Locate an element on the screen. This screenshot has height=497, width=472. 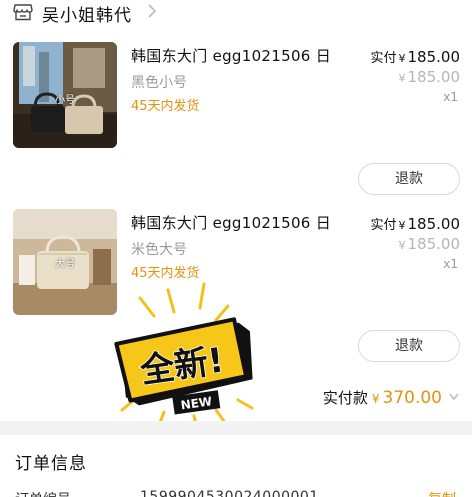
order-total: 实付款 ¥370.00 is located at coordinates (382, 397).